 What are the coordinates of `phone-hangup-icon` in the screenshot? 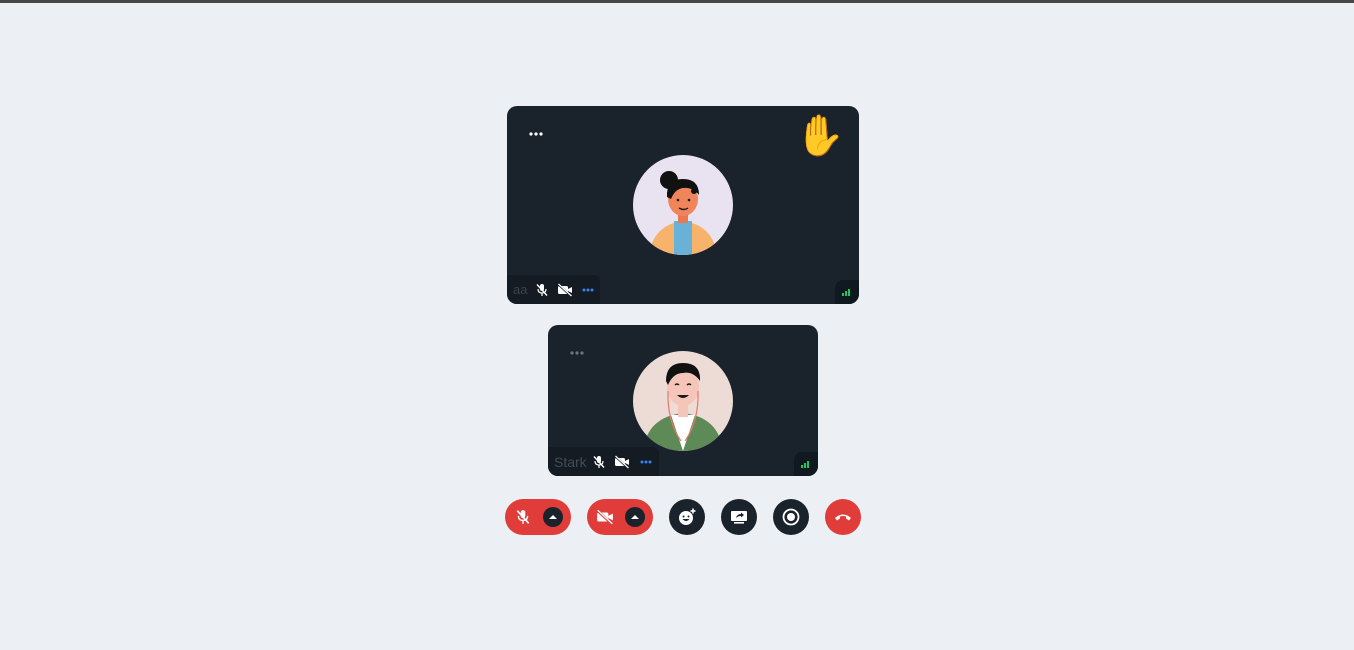 It's located at (843, 517).